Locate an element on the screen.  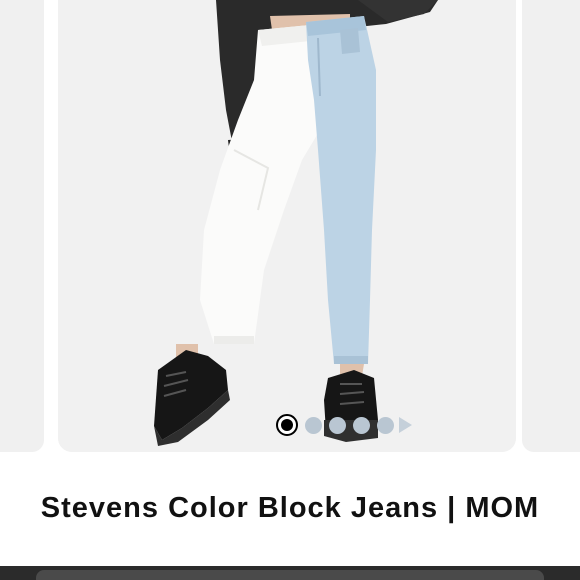
carousel-pagination is located at coordinates (344, 425).